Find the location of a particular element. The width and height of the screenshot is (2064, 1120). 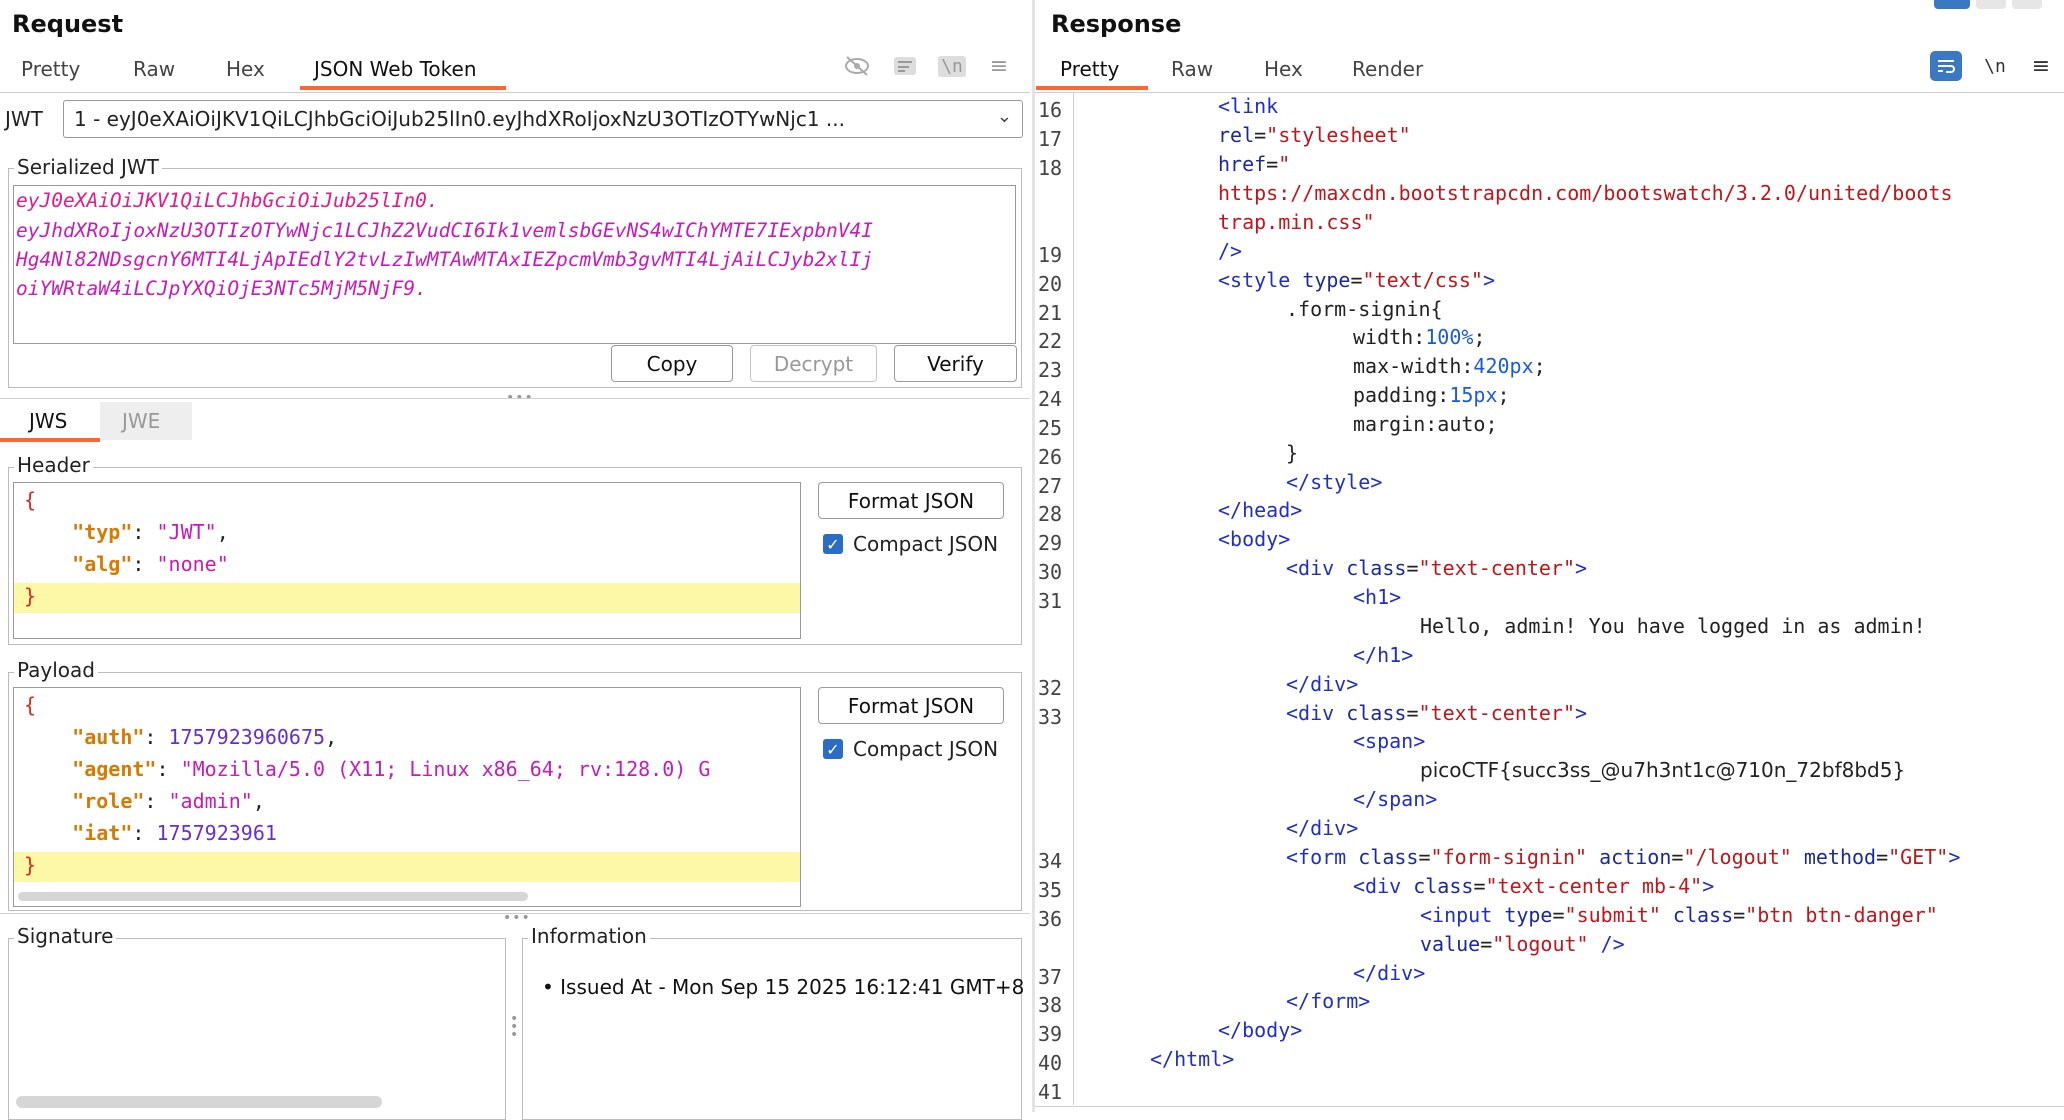

header-json-editor: { "typ": "JWT", "alg": "none" } is located at coordinates (407, 560).